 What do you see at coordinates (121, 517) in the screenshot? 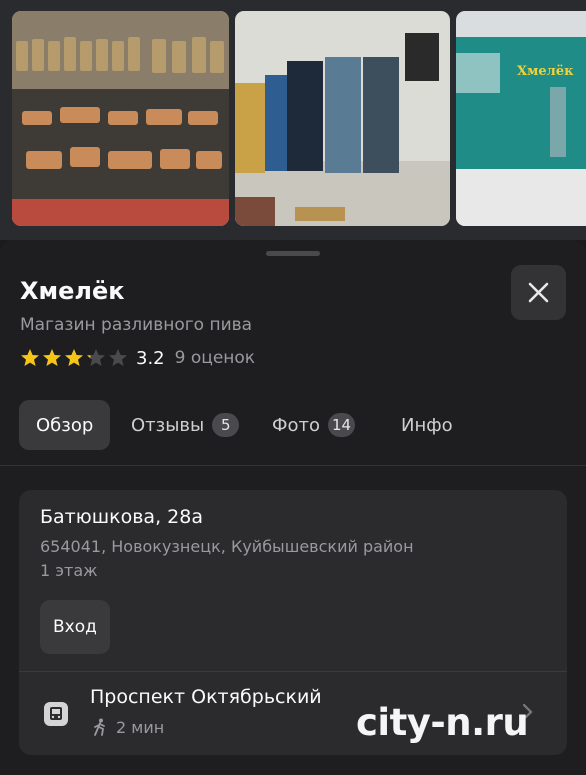
I see `address-street: Батюшкова, 28а` at bounding box center [121, 517].